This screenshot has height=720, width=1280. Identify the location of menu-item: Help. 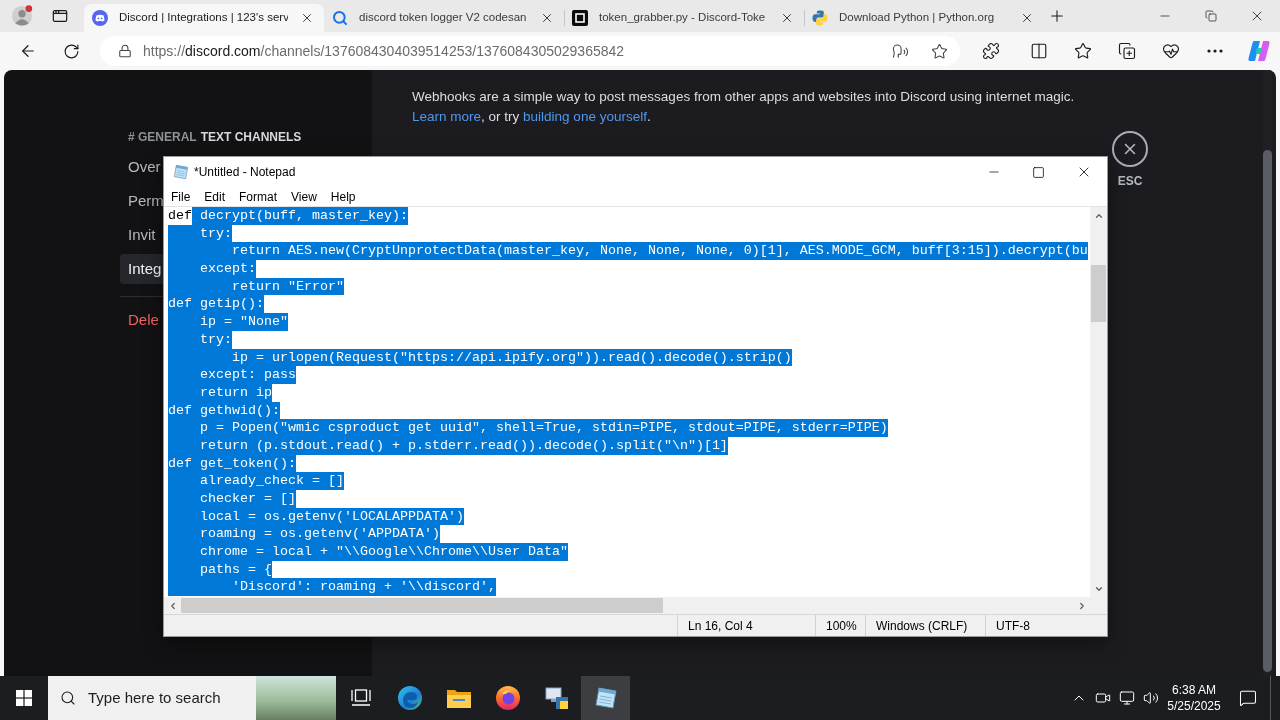
(343, 196).